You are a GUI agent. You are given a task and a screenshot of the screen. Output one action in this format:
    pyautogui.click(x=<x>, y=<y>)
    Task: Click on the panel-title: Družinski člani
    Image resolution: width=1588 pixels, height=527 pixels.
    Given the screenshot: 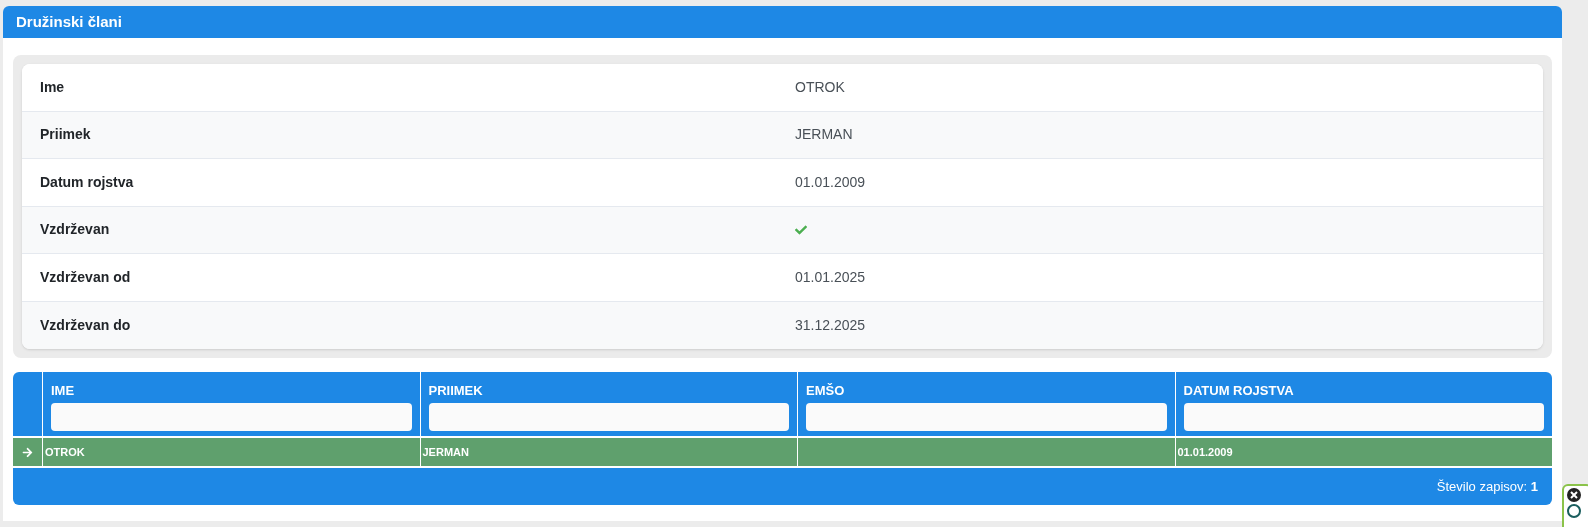 What is the action you would take?
    pyautogui.click(x=69, y=21)
    